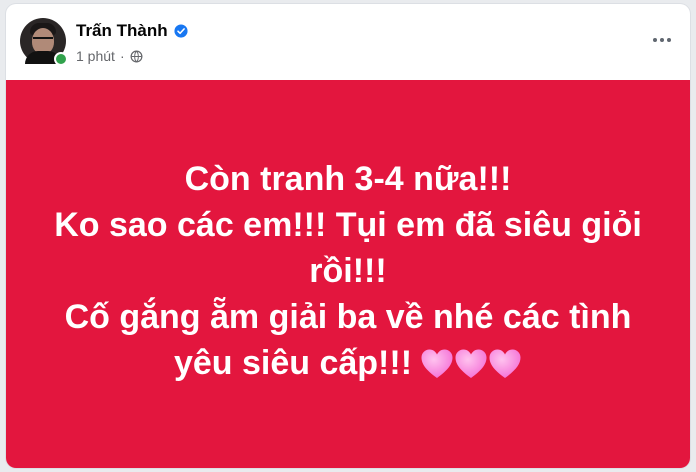 The width and height of the screenshot is (696, 472). What do you see at coordinates (181, 31) in the screenshot?
I see `verified-badge-icon` at bounding box center [181, 31].